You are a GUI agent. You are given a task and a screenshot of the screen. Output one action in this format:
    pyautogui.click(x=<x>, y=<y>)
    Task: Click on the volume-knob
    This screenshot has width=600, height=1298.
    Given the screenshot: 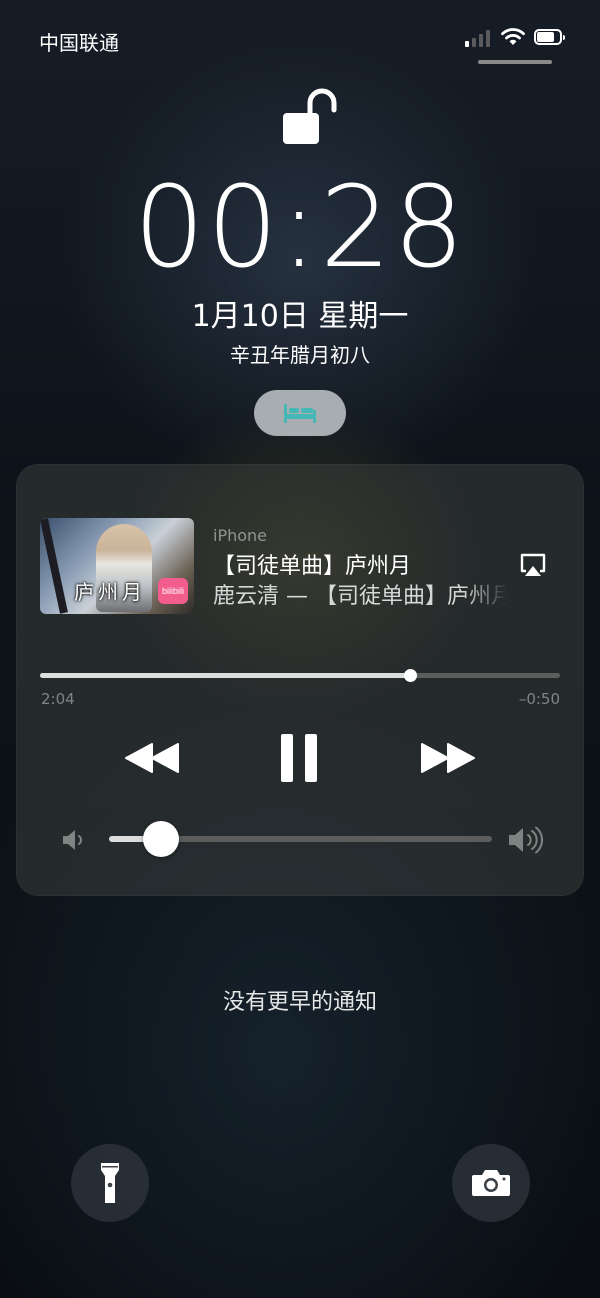 What is the action you would take?
    pyautogui.click(x=160, y=839)
    